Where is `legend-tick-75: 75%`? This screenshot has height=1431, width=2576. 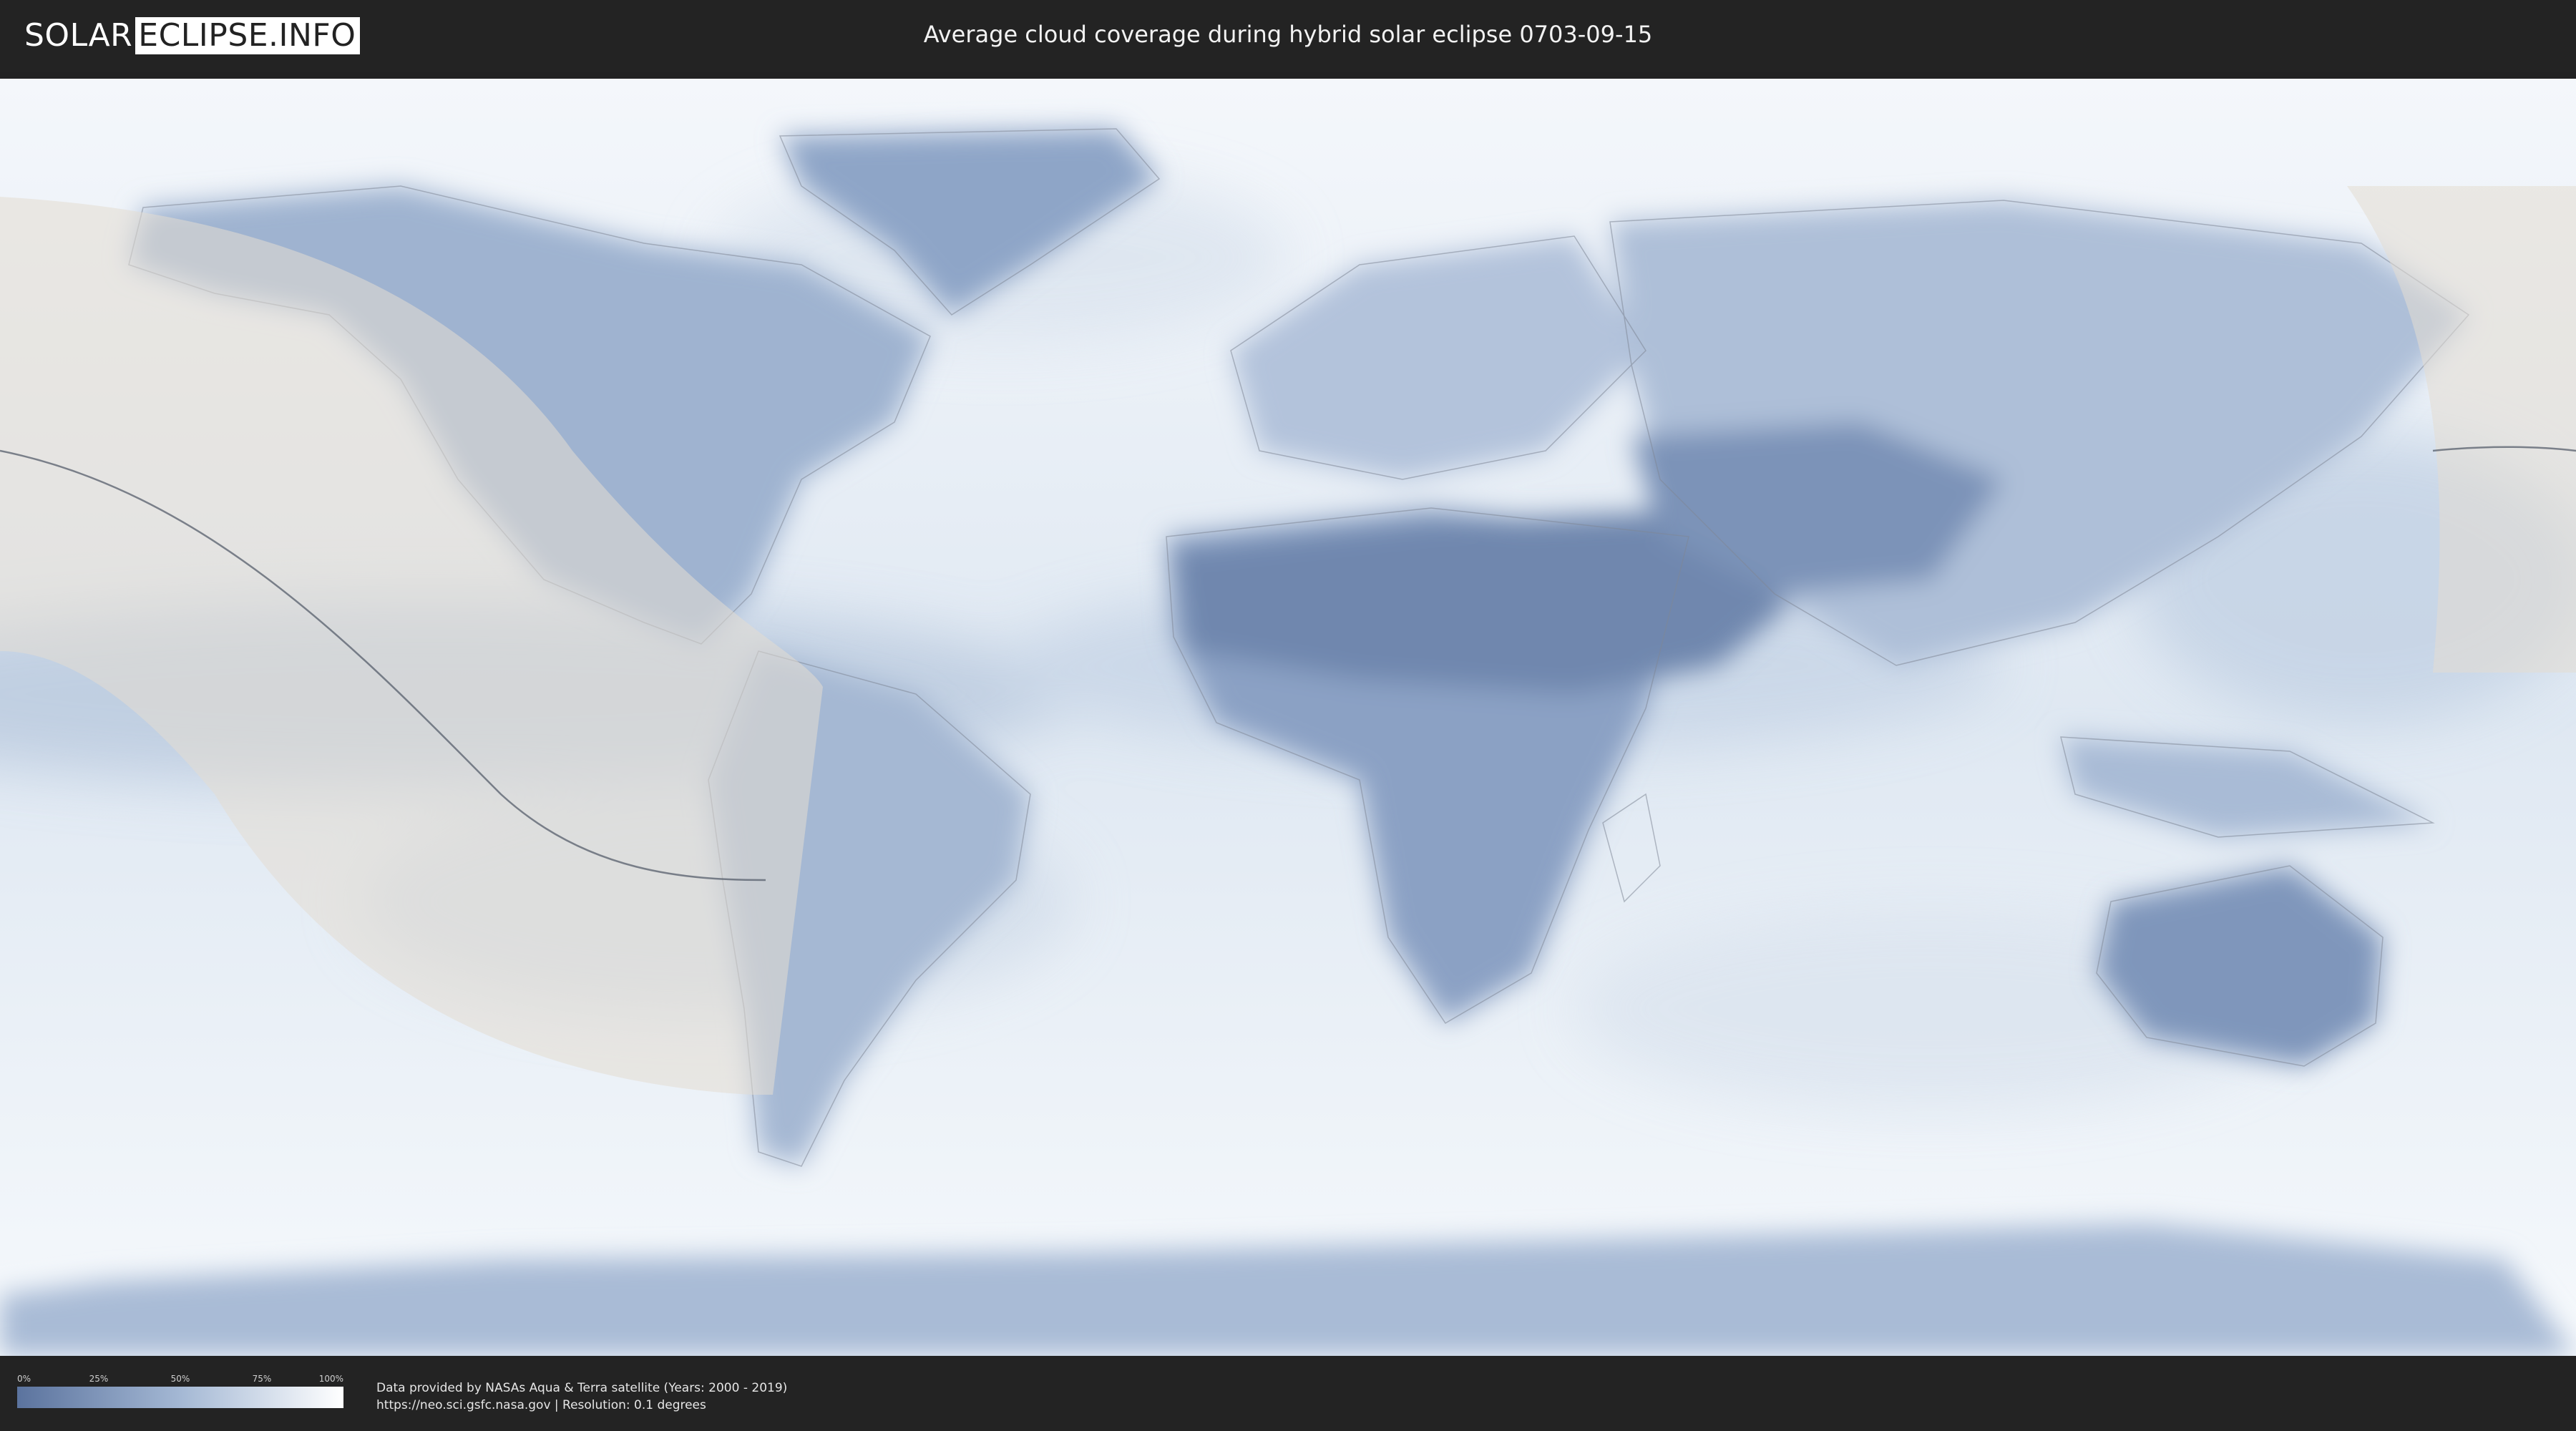
legend-tick-75: 75% is located at coordinates (262, 1379).